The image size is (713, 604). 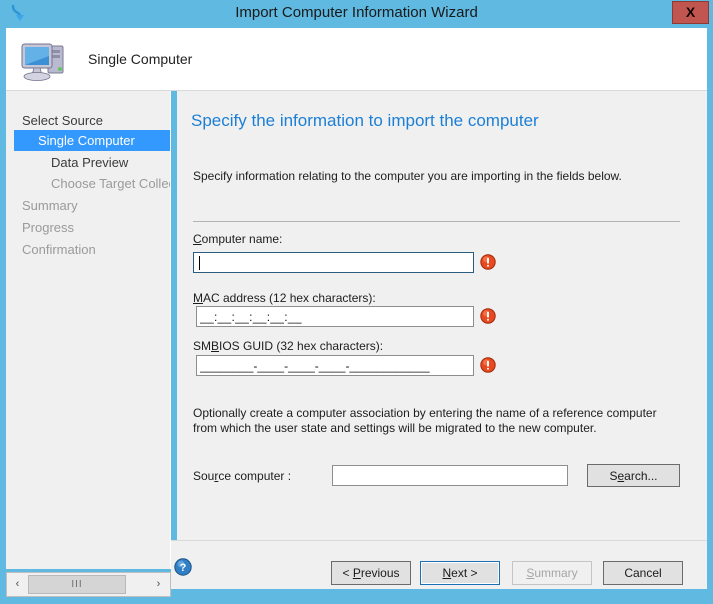 I want to click on previous-button-accel: P, so click(x=356, y=573).